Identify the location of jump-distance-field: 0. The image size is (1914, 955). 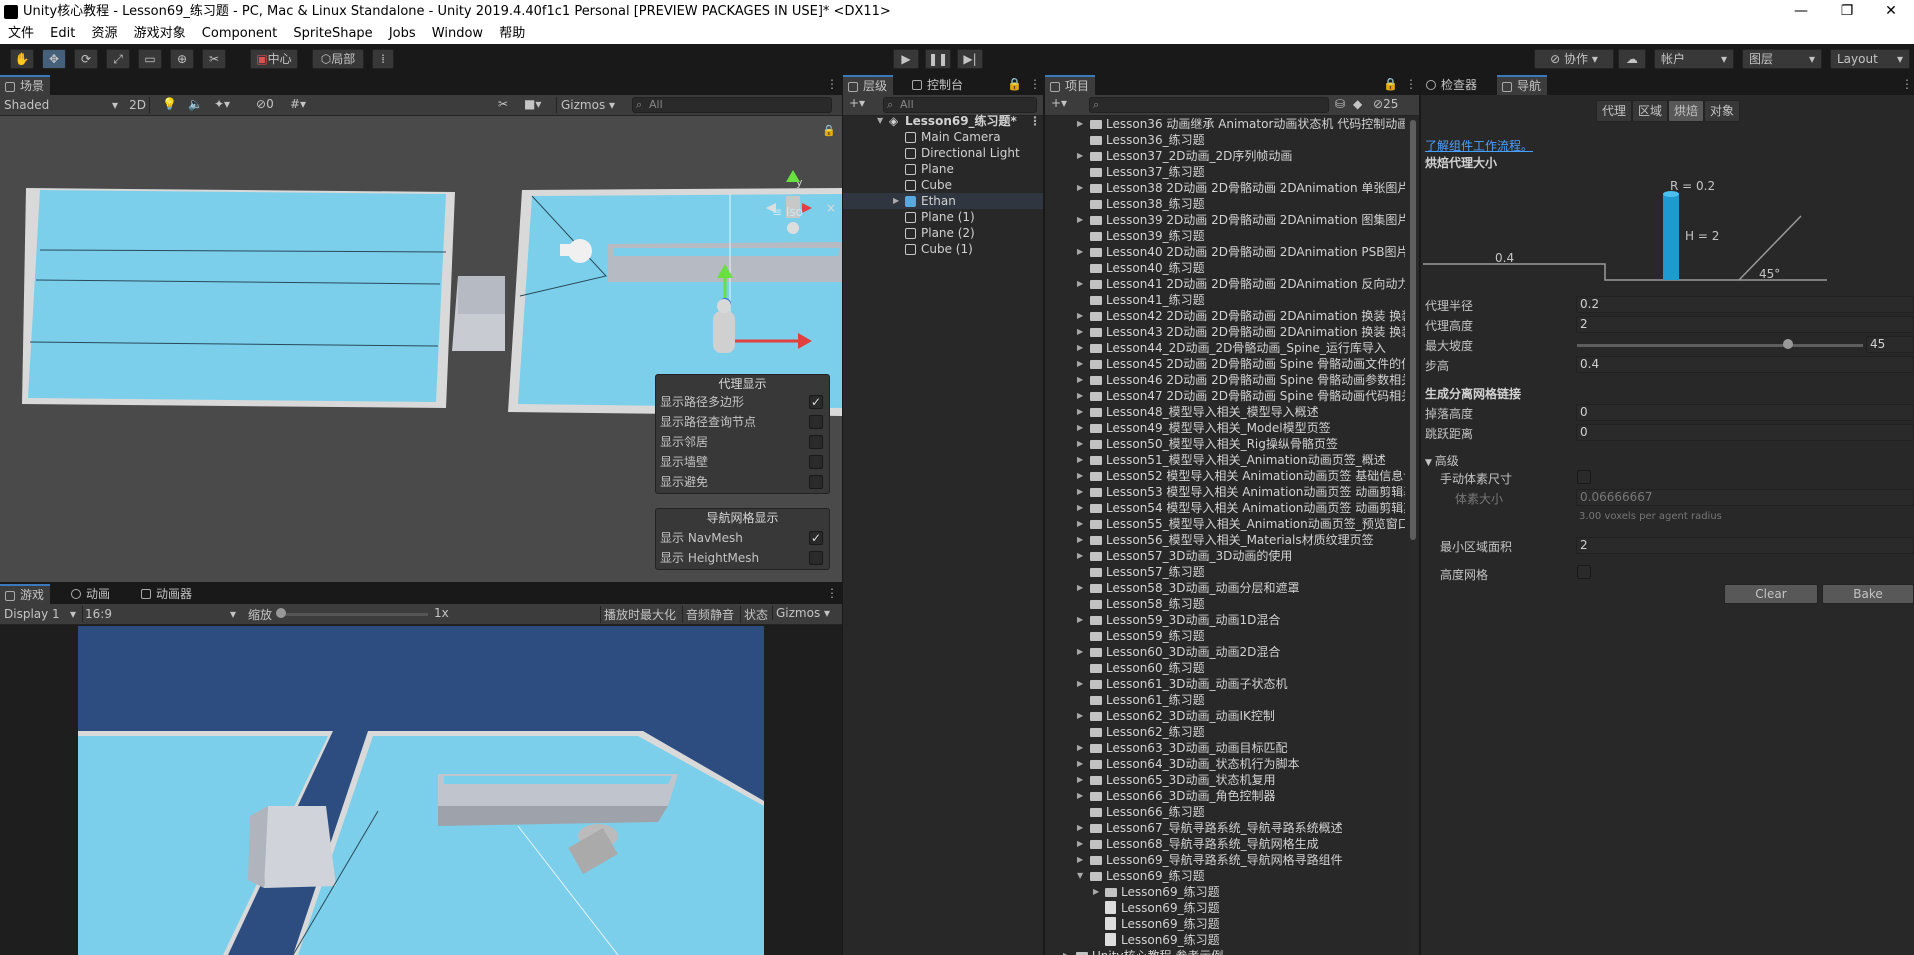
(1745, 432).